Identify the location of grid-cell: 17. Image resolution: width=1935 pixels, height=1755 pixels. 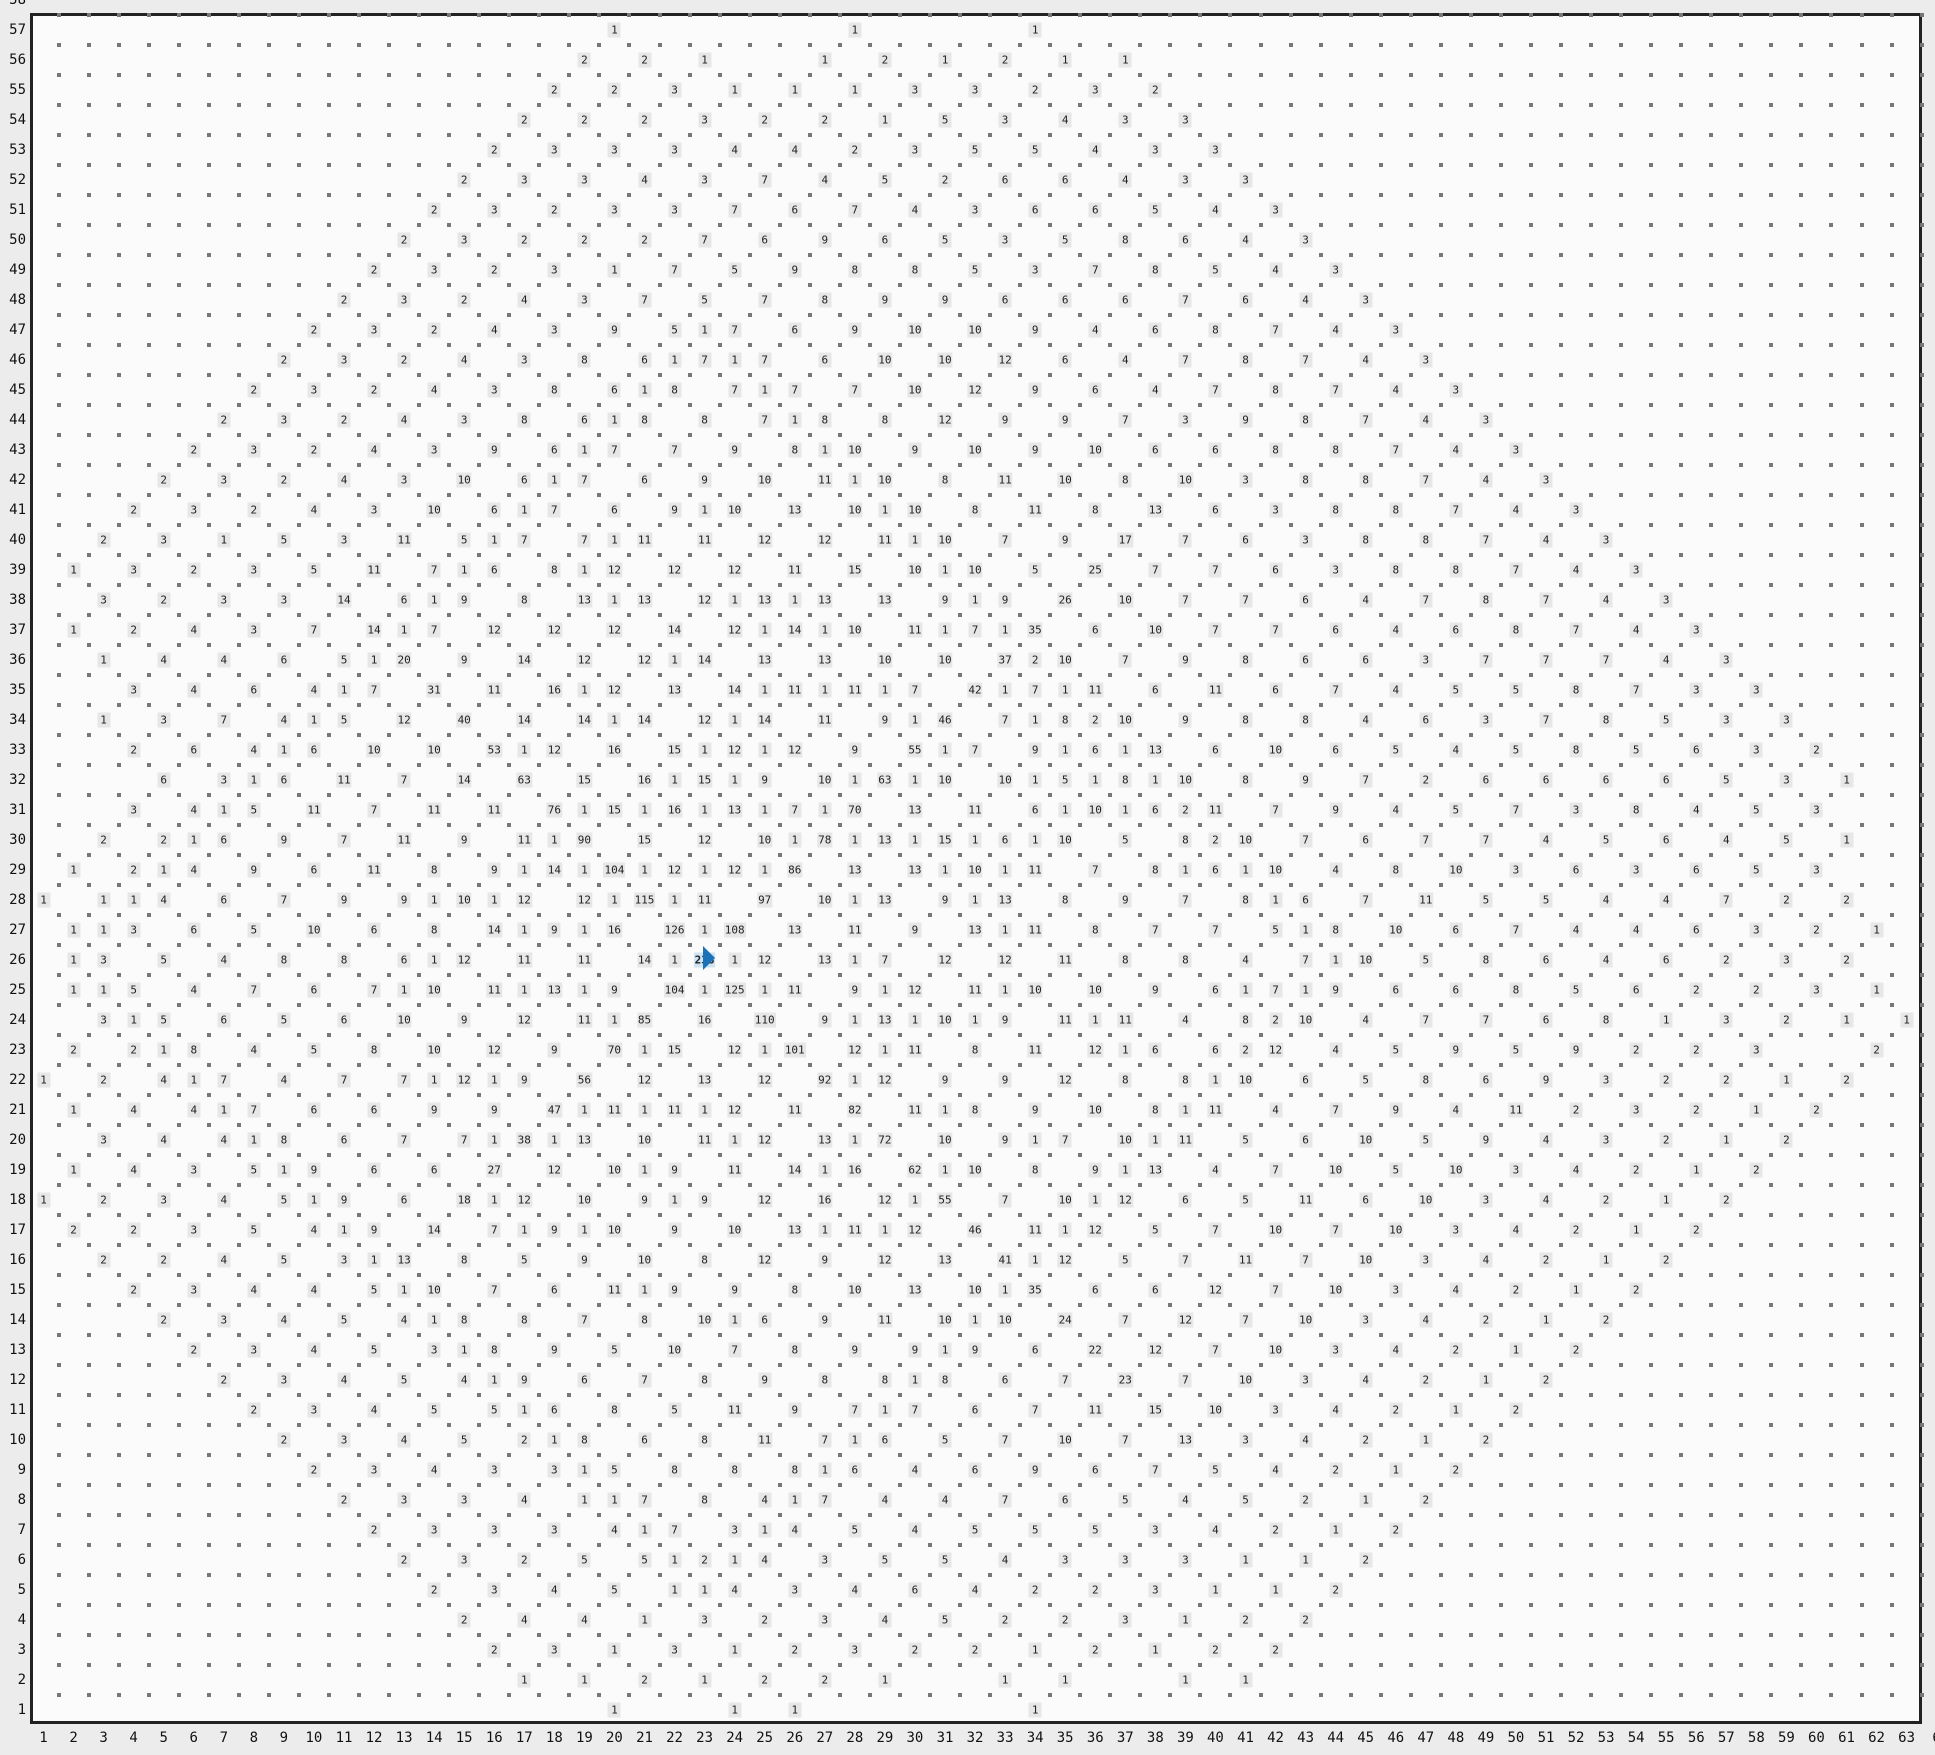
(1125, 540).